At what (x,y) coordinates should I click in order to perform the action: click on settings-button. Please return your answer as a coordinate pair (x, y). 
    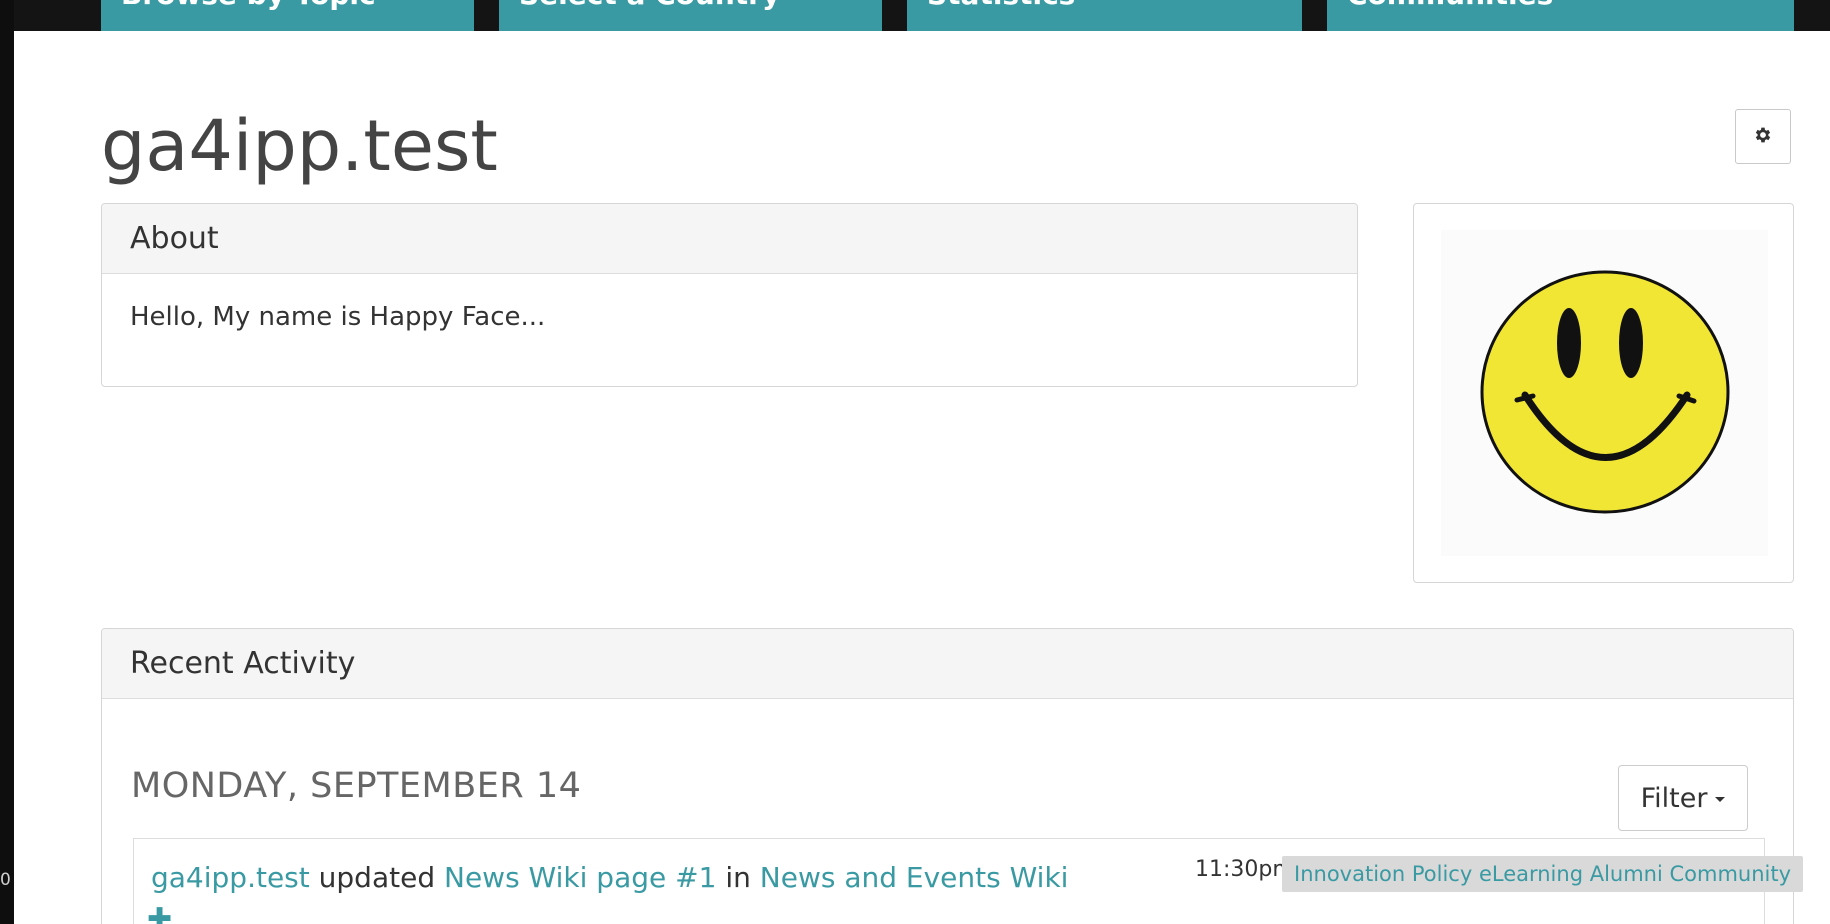
    Looking at the image, I should click on (1763, 136).